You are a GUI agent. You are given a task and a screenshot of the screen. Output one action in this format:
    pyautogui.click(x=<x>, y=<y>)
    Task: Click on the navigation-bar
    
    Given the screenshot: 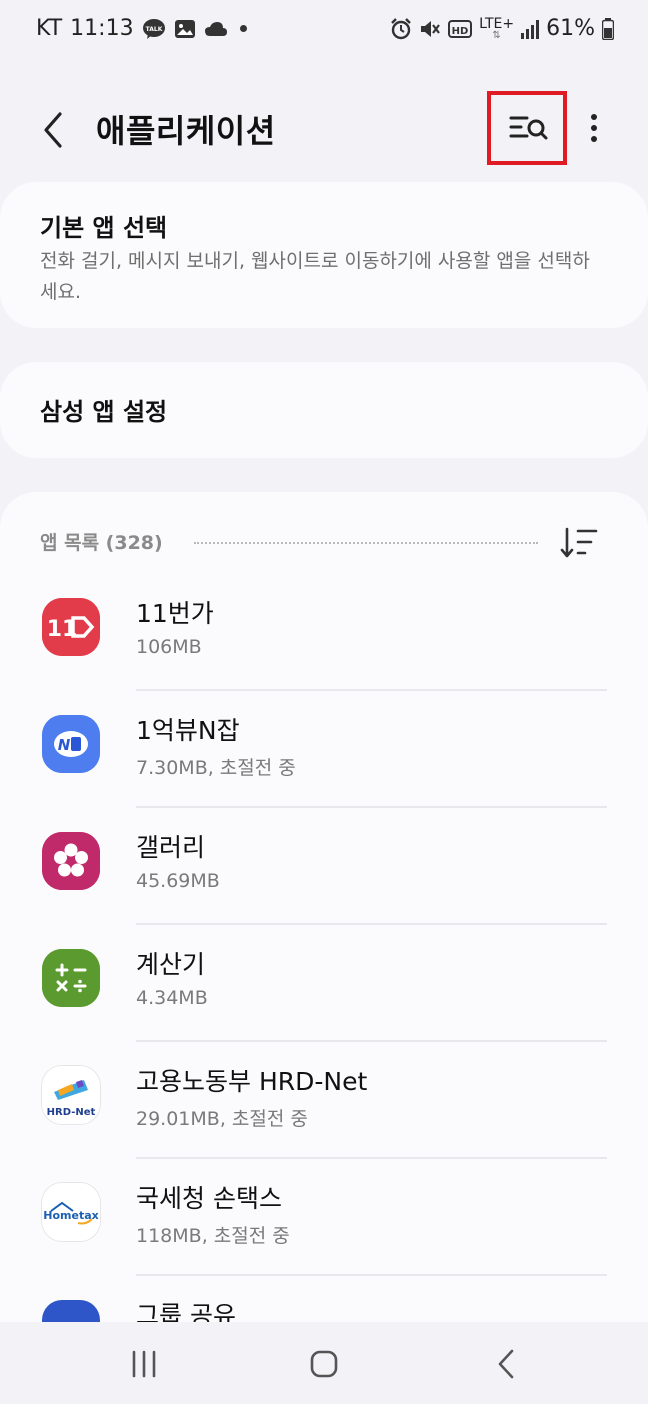 What is the action you would take?
    pyautogui.click(x=324, y=1363)
    